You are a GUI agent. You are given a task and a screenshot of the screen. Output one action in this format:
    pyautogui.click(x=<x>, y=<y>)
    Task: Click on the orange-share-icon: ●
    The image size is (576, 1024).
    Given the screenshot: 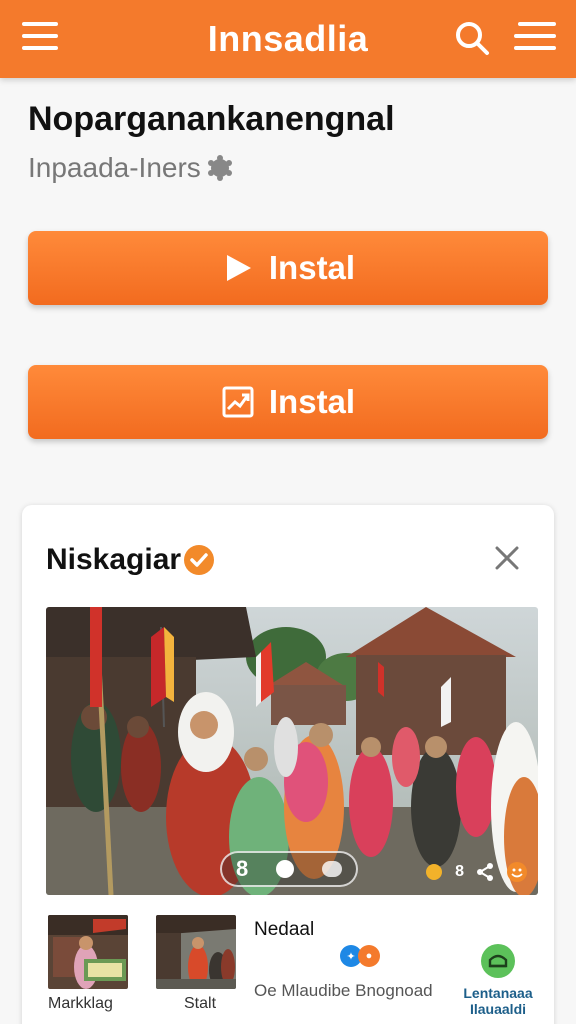 What is the action you would take?
    pyautogui.click(x=369, y=956)
    